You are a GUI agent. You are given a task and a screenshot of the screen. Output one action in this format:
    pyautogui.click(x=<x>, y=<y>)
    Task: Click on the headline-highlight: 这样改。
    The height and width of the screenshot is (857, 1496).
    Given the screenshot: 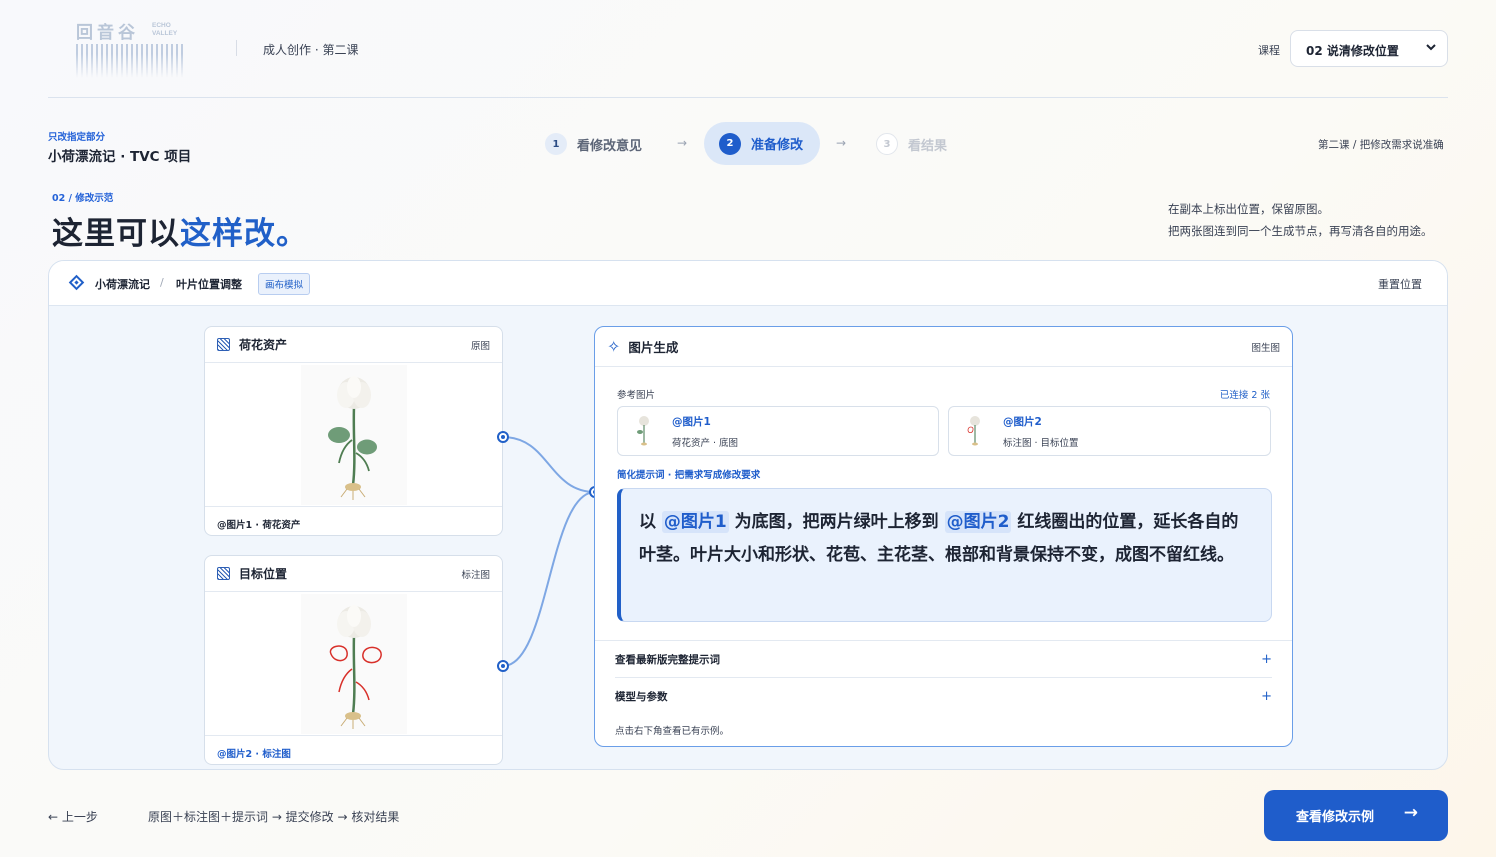 What is the action you would take?
    pyautogui.click(x=244, y=234)
    